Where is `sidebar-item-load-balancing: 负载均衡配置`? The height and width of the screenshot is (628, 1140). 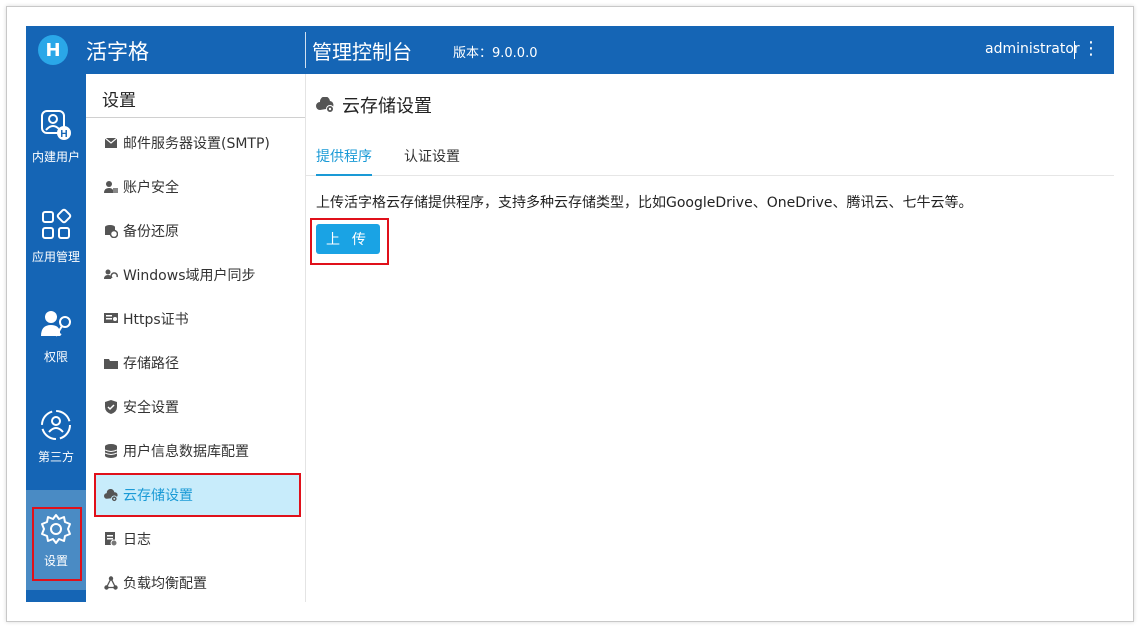 sidebar-item-load-balancing: 负载均衡配置 is located at coordinates (195, 583).